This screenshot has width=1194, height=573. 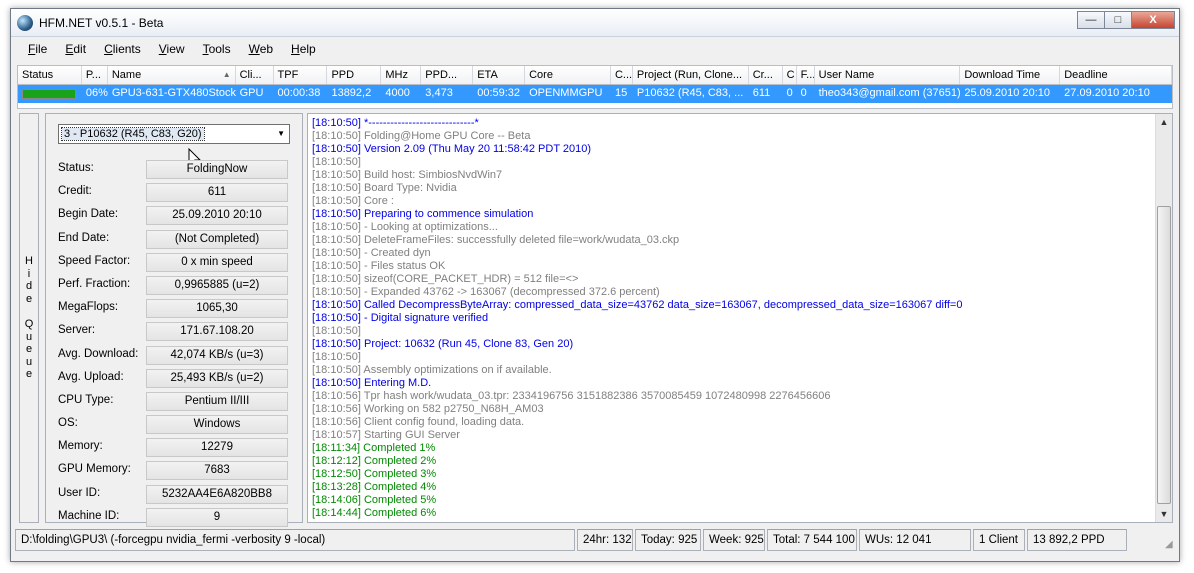 I want to click on scroll-down-icon: ▼, so click(x=1164, y=514).